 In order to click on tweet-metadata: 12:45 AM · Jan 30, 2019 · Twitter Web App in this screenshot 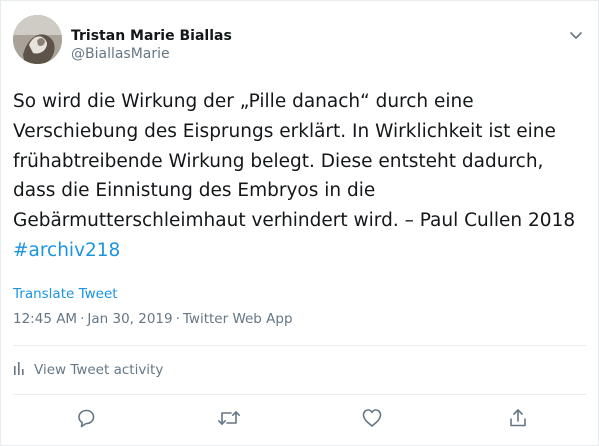, I will do `click(153, 319)`.